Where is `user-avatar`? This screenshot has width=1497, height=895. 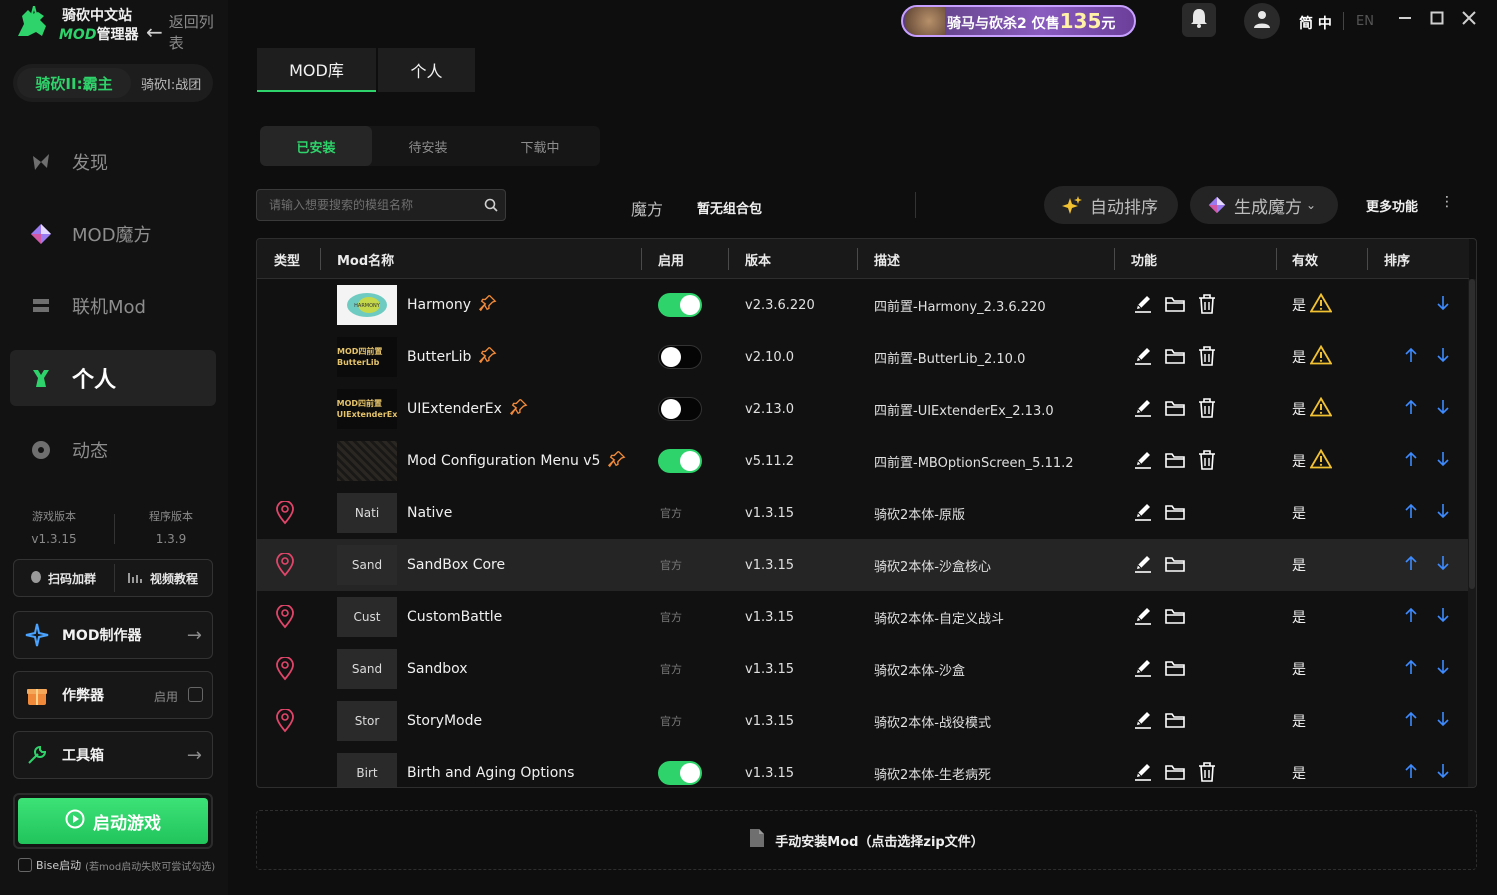
user-avatar is located at coordinates (1262, 21).